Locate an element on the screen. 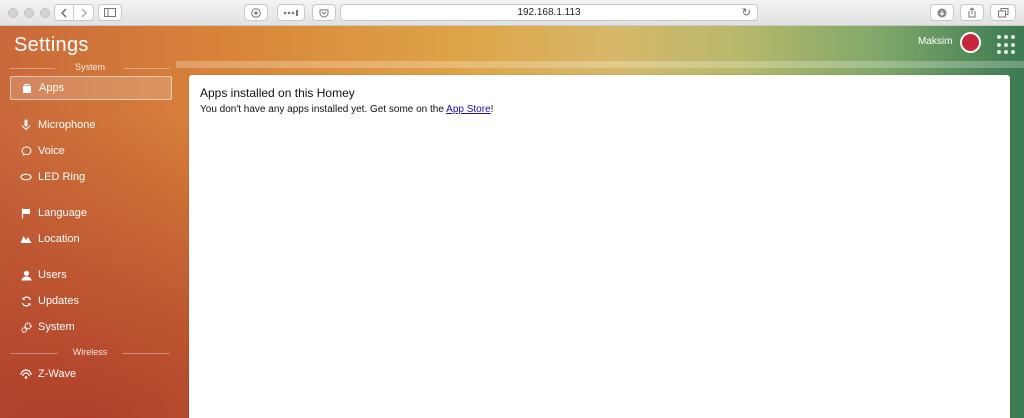 The height and width of the screenshot is (418, 1024). sidebar-item-microphone: Microphone is located at coordinates (91, 125).